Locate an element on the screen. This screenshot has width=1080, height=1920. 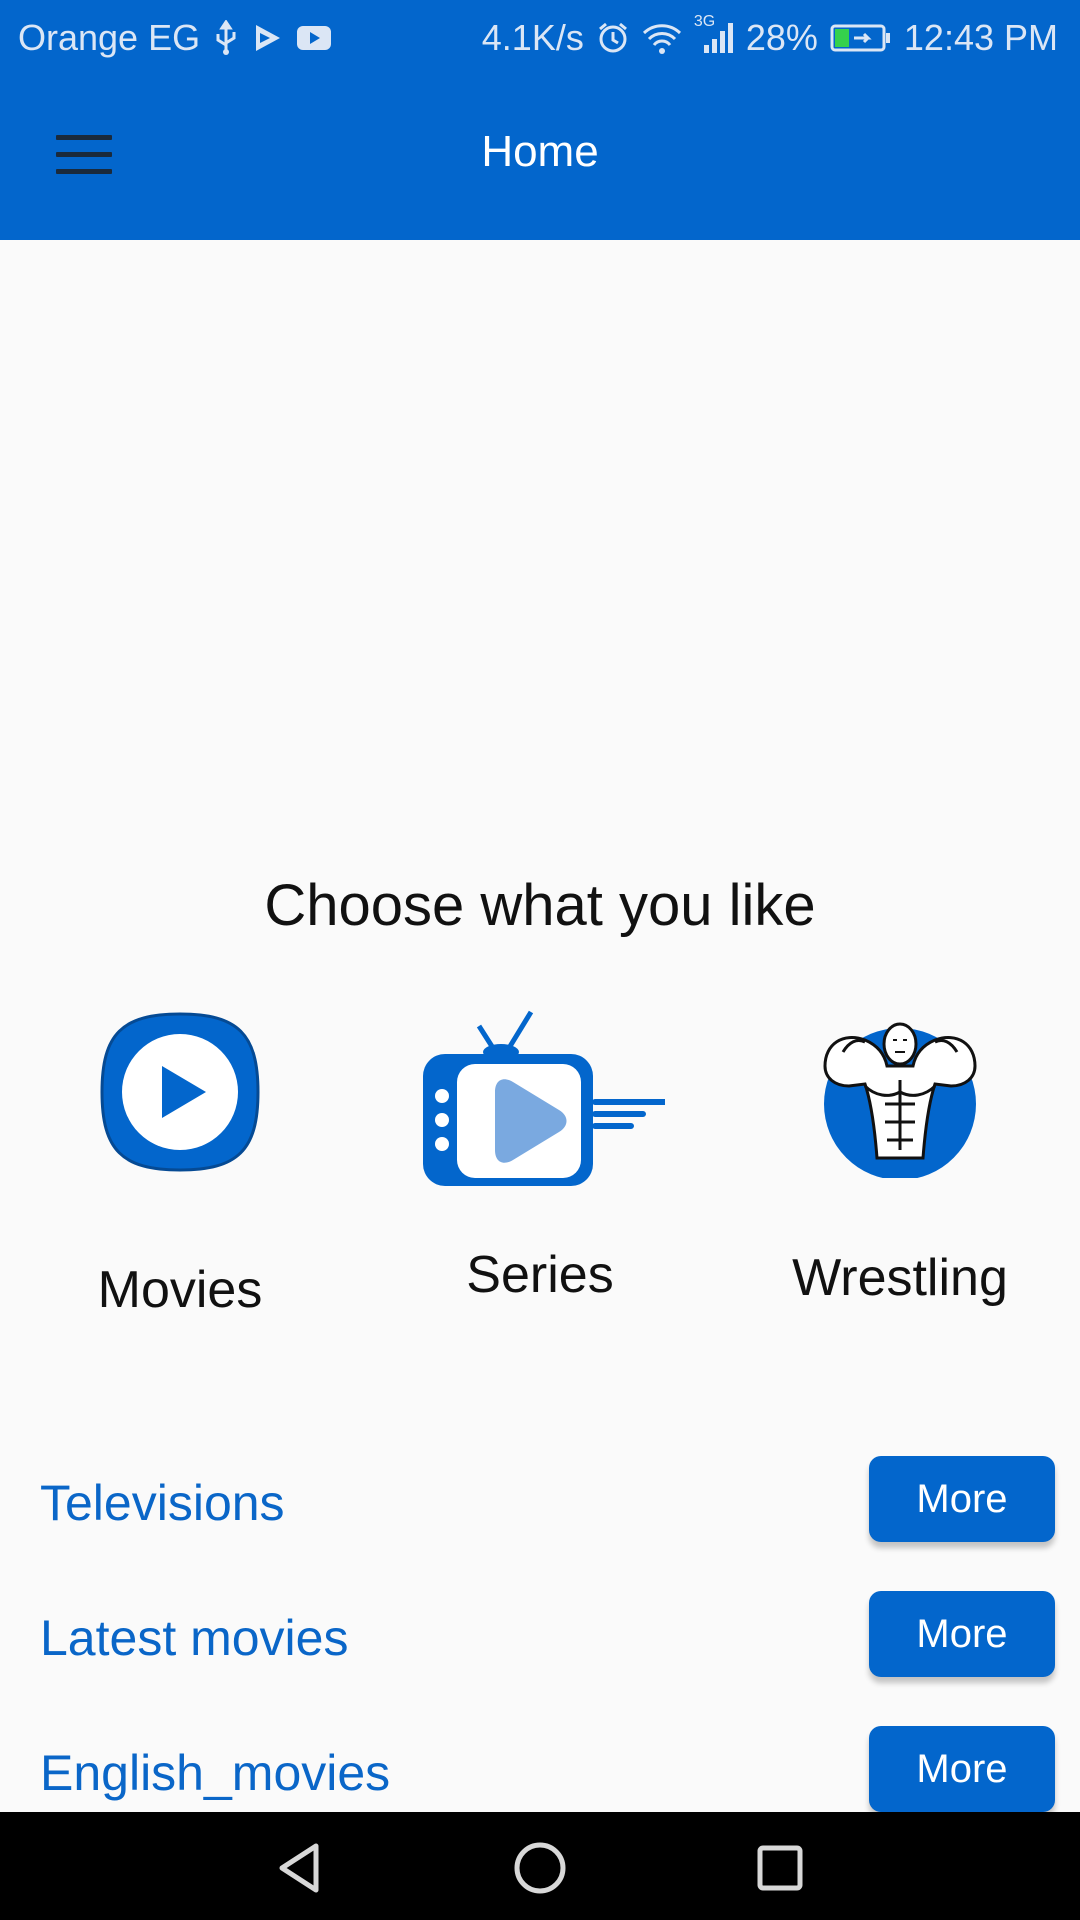
status-bar: Orange EG 4.1K/s 3G 28% 12:43 PM is located at coordinates (540, 37).